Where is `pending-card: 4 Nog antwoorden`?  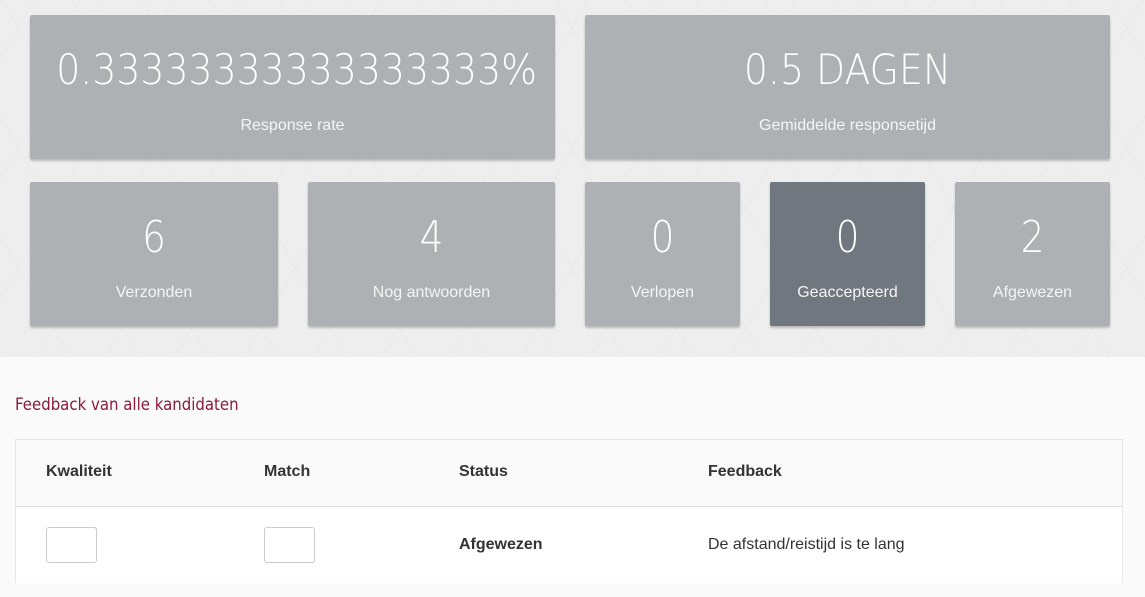 pending-card: 4 Nog antwoorden is located at coordinates (431, 254).